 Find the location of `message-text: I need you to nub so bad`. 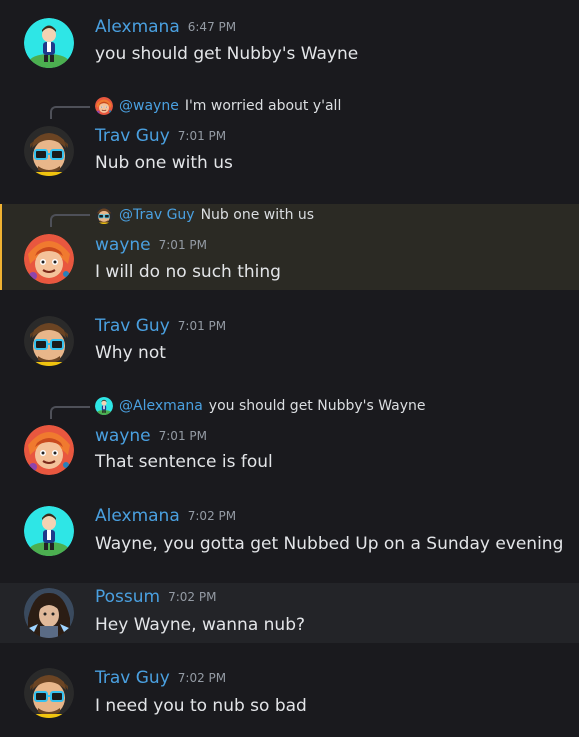

message-text: I need you to nub so bad is located at coordinates (201, 706).